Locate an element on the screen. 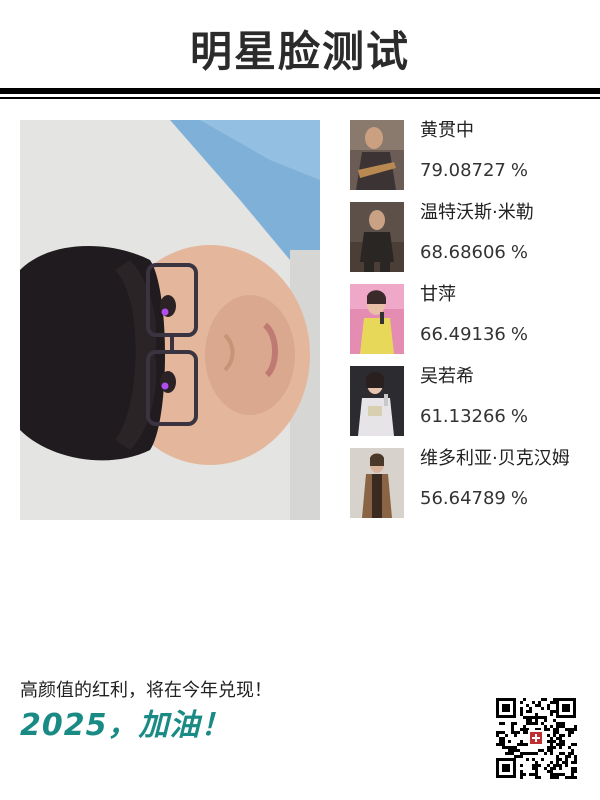  list-item: 吴若希 61.13266% is located at coordinates (475, 402).